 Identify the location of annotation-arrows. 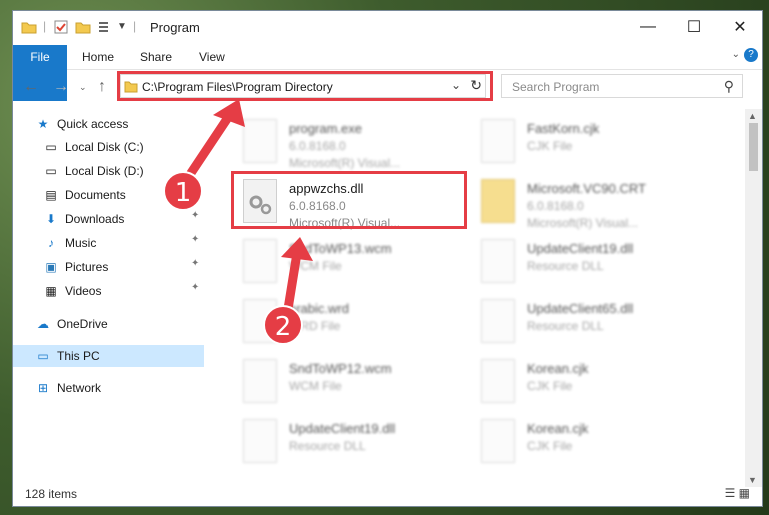
(249, 206).